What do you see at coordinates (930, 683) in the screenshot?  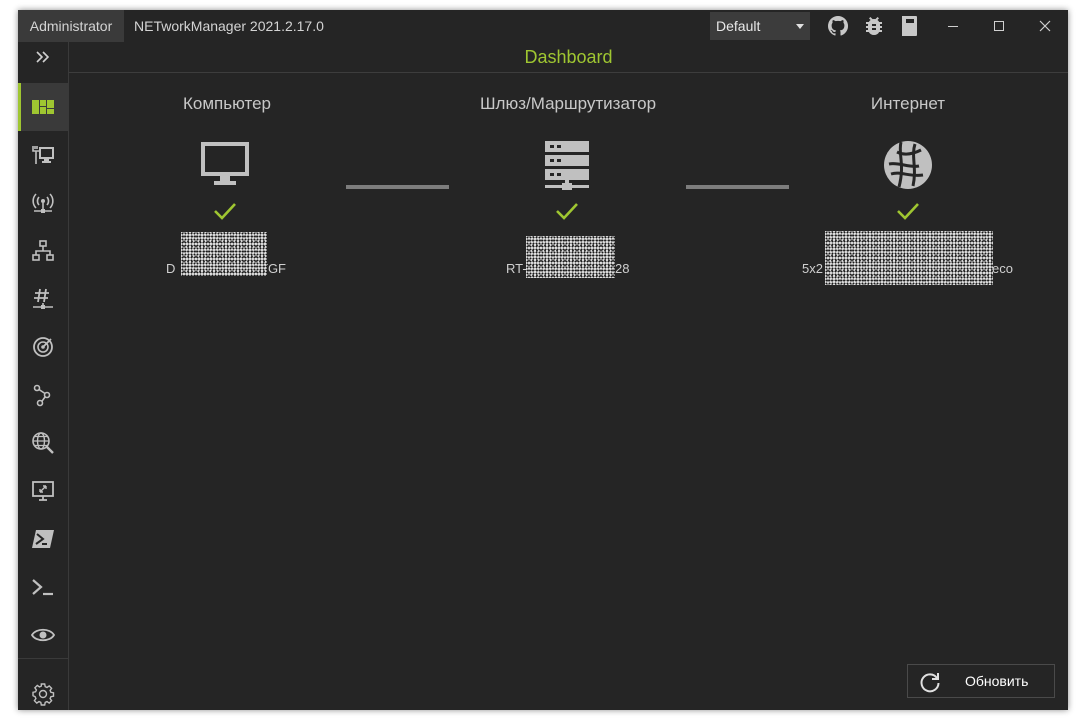 I see `refresh-icon` at bounding box center [930, 683].